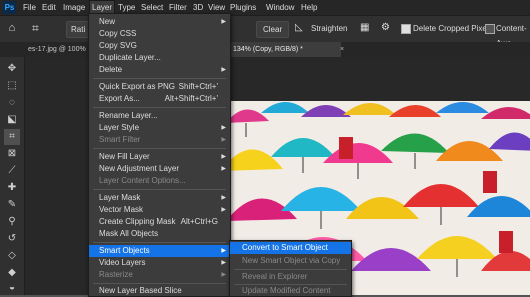 This screenshot has width=530, height=297. I want to click on menu-plugins: Plugins, so click(243, 7).